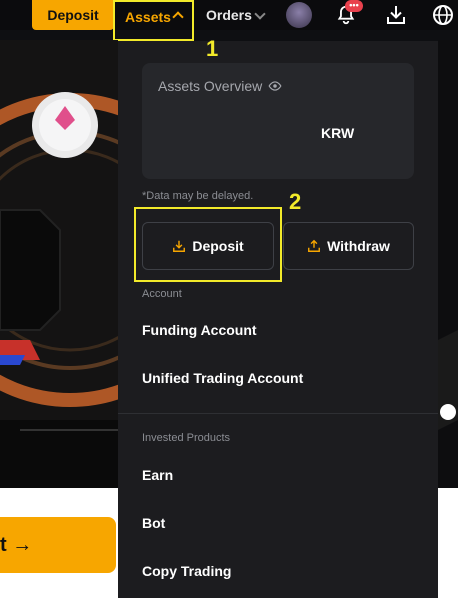 This screenshot has width=458, height=598. What do you see at coordinates (198, 196) in the screenshot?
I see `data-delay-note: *Data may be delayed.` at bounding box center [198, 196].